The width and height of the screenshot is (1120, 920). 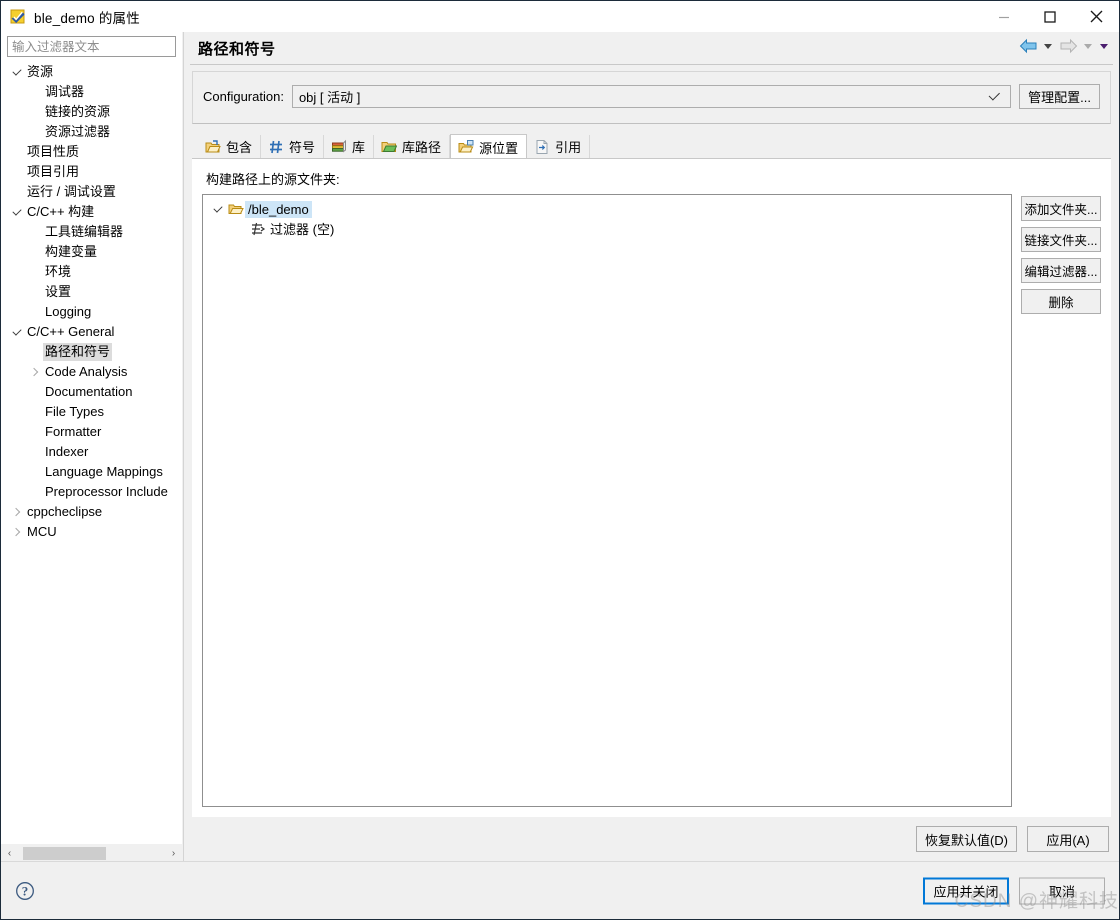 I want to click on apply-and-close-button: 应用并关闭, so click(x=966, y=890).